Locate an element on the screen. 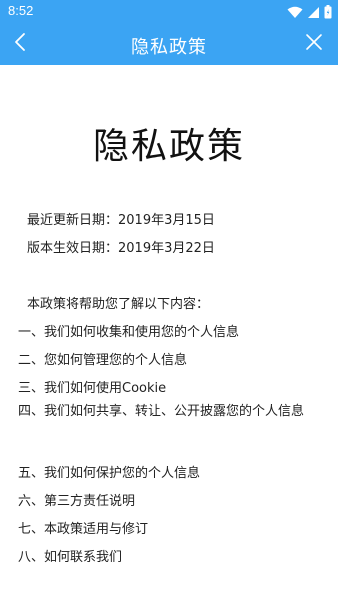 Image resolution: width=338 pixels, height=600 pixels. close-button is located at coordinates (314, 44).